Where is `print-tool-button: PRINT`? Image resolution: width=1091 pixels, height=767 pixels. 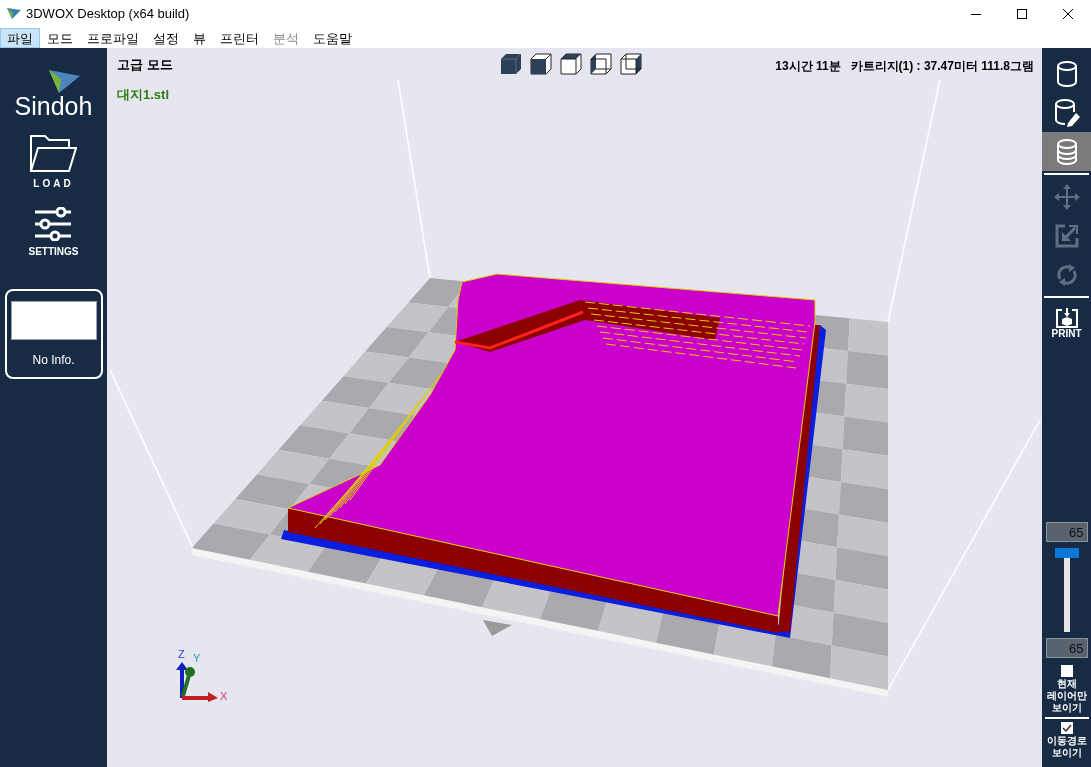 print-tool-button: PRINT is located at coordinates (1066, 322).